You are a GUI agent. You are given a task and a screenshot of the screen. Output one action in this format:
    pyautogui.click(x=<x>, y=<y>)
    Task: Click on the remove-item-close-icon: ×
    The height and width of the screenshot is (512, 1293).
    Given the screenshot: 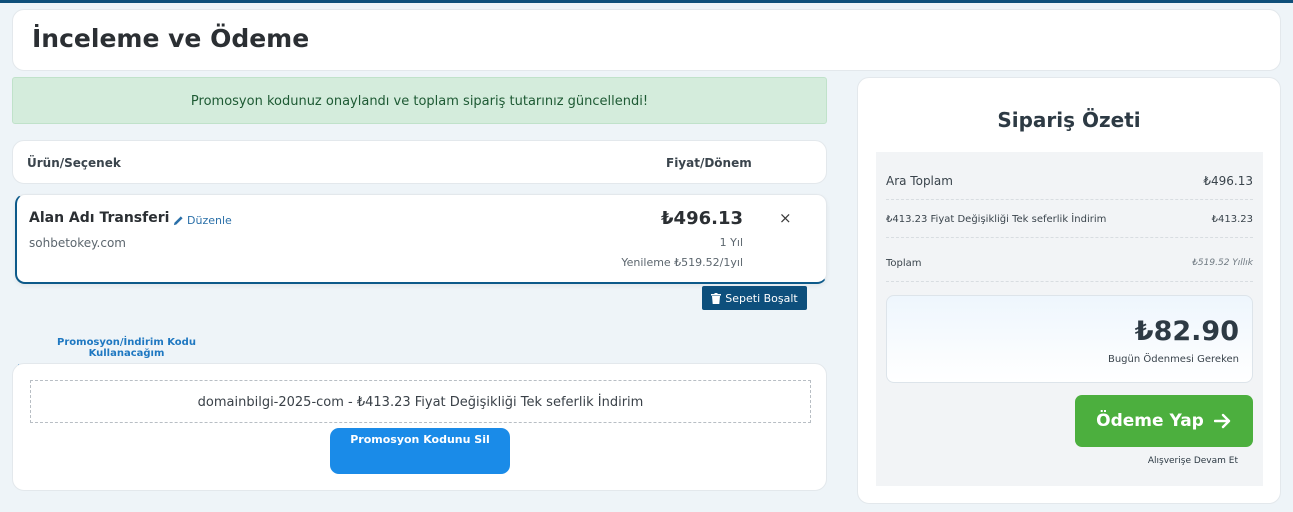 What is the action you would take?
    pyautogui.click(x=785, y=218)
    